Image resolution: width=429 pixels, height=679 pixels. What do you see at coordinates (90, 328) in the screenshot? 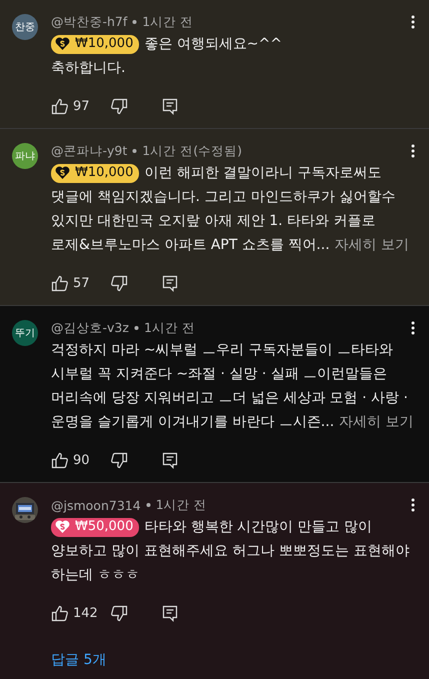
I see `author-name: @김상호-v3z` at bounding box center [90, 328].